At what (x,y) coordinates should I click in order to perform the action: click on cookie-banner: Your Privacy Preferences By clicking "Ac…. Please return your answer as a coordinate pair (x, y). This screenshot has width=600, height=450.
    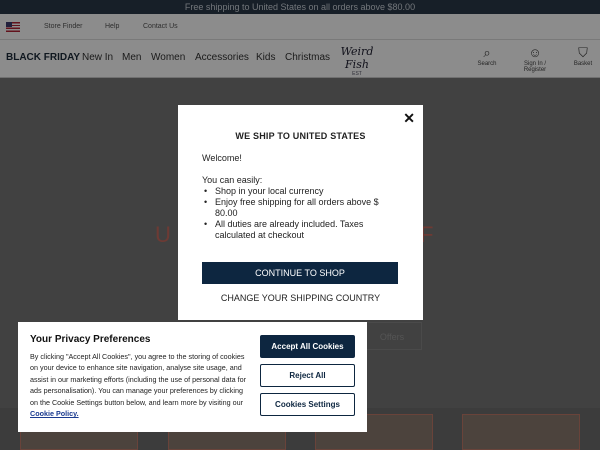
    Looking at the image, I should click on (192, 377).